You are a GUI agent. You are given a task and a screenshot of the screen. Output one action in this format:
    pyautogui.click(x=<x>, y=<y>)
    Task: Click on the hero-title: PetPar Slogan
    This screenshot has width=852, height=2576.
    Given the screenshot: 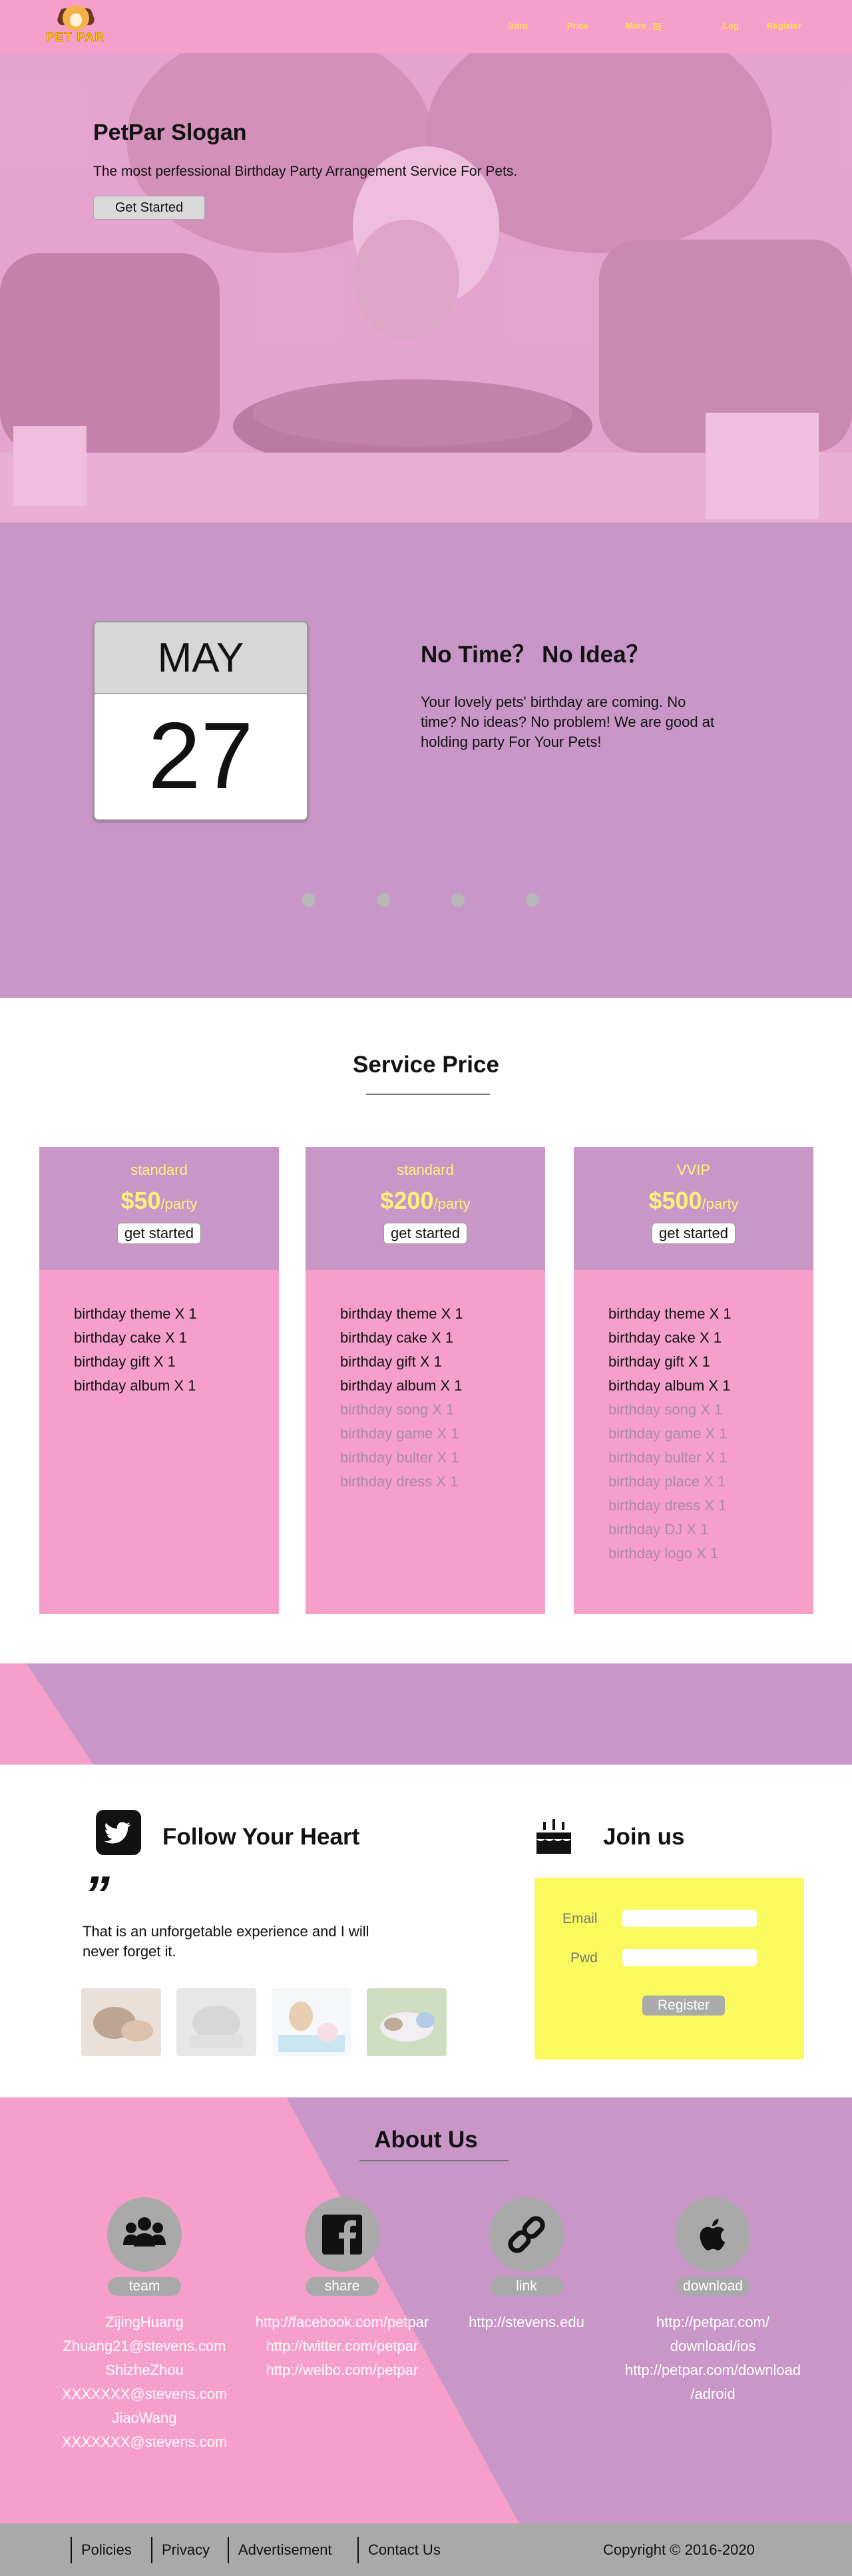 What is the action you would take?
    pyautogui.click(x=170, y=132)
    